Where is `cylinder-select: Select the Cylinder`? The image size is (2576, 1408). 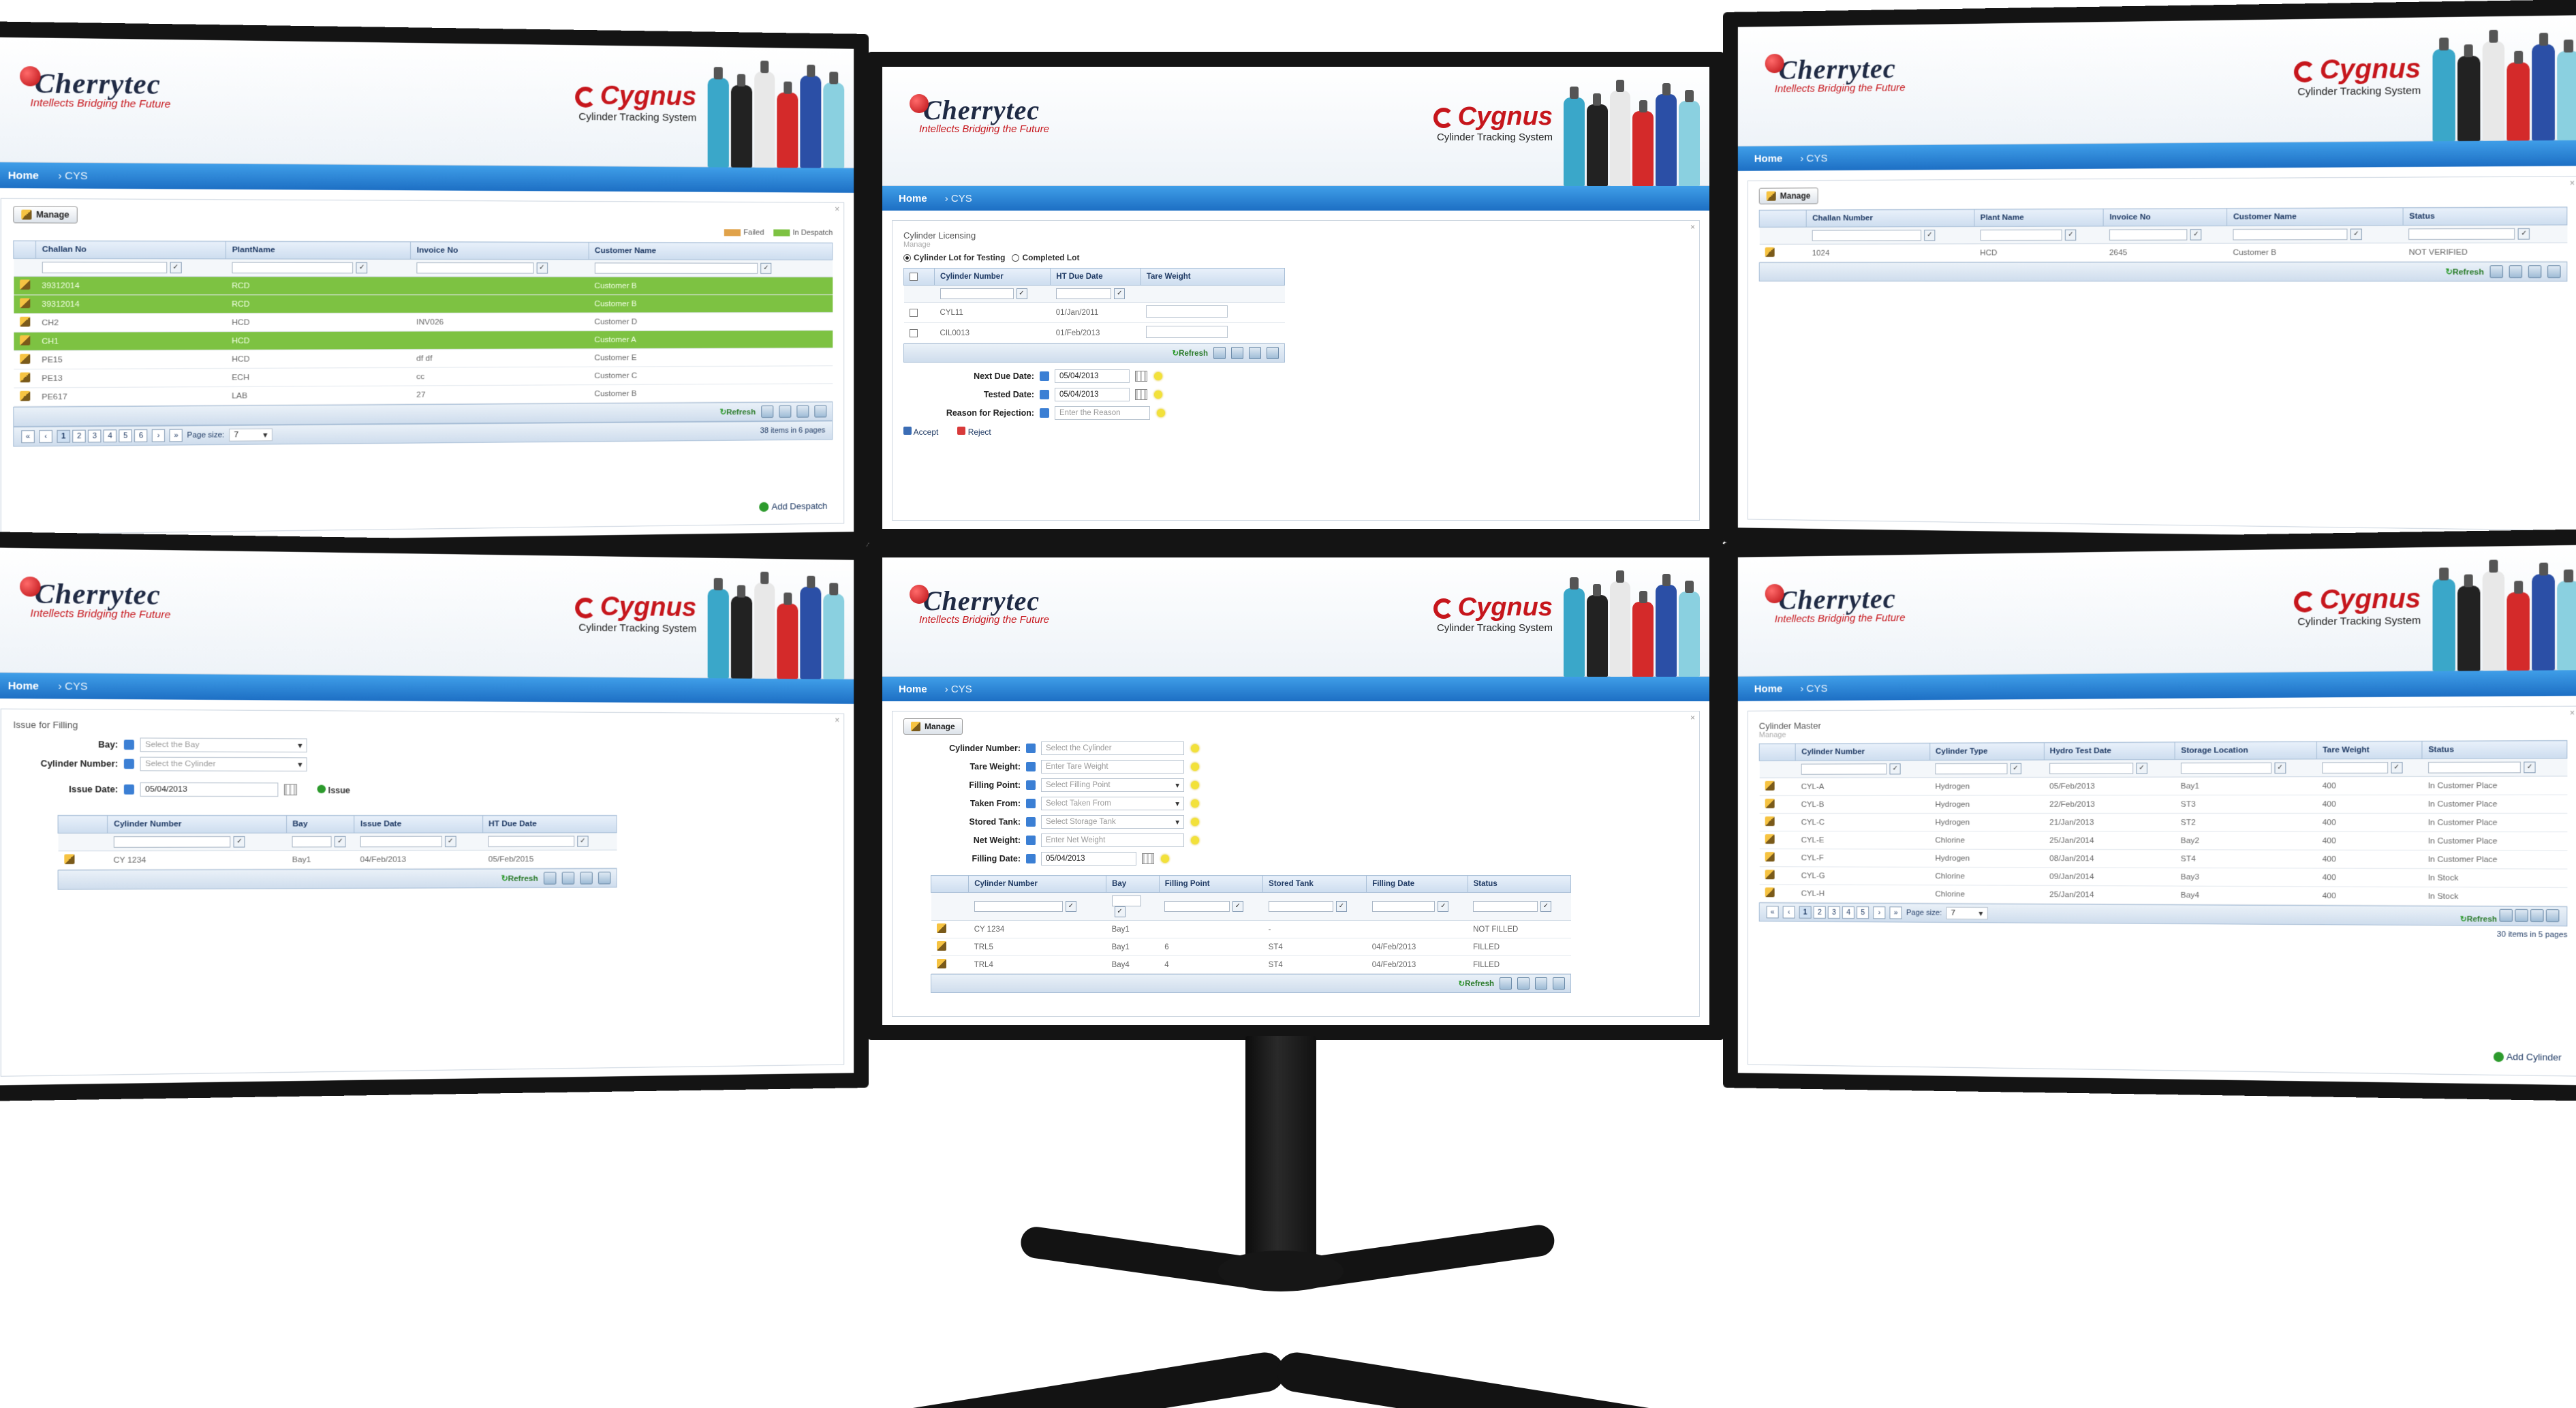 cylinder-select: Select the Cylinder is located at coordinates (224, 763).